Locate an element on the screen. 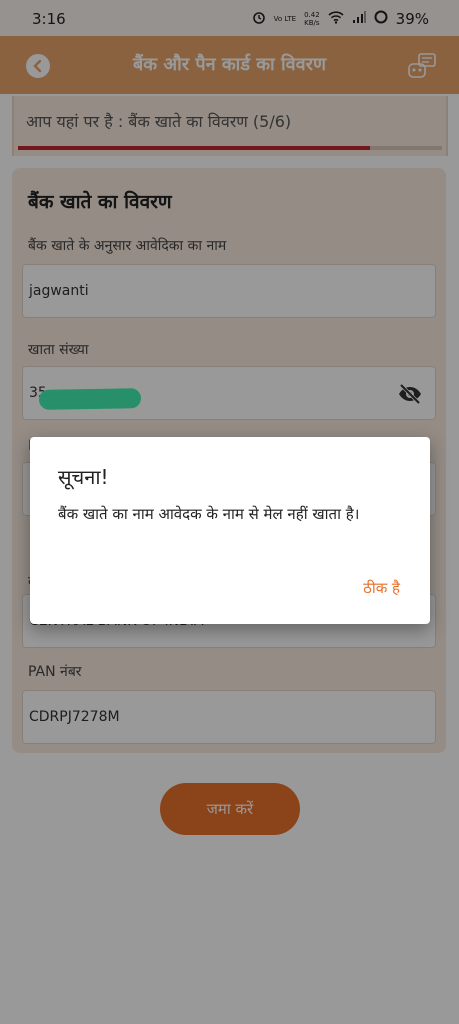 The width and height of the screenshot is (459, 1024). dialog-title: सूचना! is located at coordinates (83, 477).